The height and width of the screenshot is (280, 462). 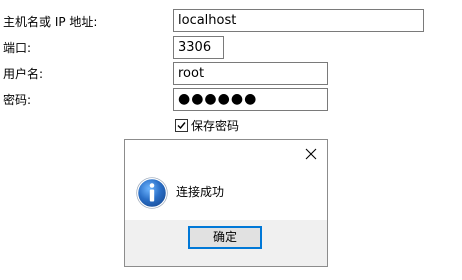 I want to click on info-icon, so click(x=152, y=193).